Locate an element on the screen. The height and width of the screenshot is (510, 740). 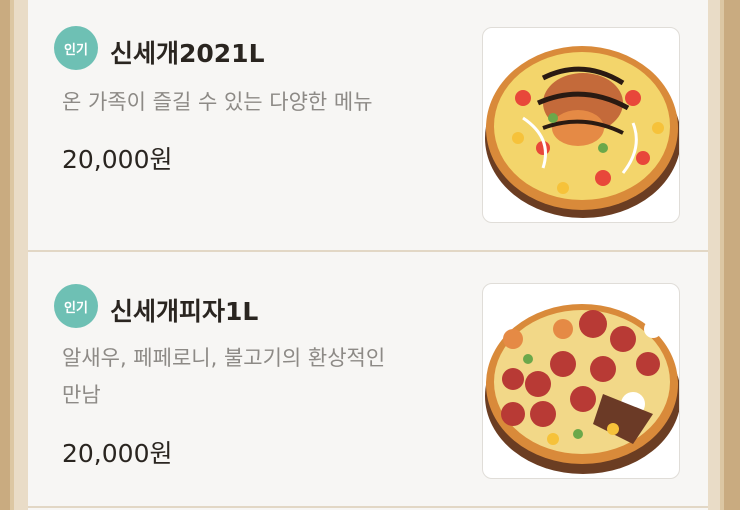
item-name: 신세개피자1L is located at coordinates (184, 311).